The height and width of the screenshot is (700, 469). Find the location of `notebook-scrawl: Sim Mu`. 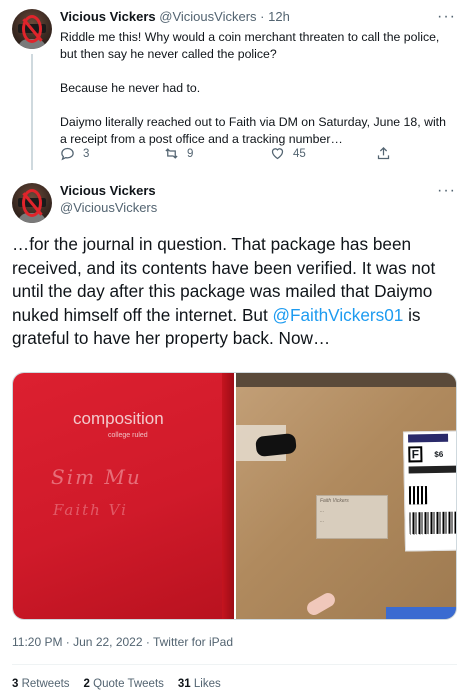

notebook-scrawl: Sim Mu is located at coordinates (96, 477).